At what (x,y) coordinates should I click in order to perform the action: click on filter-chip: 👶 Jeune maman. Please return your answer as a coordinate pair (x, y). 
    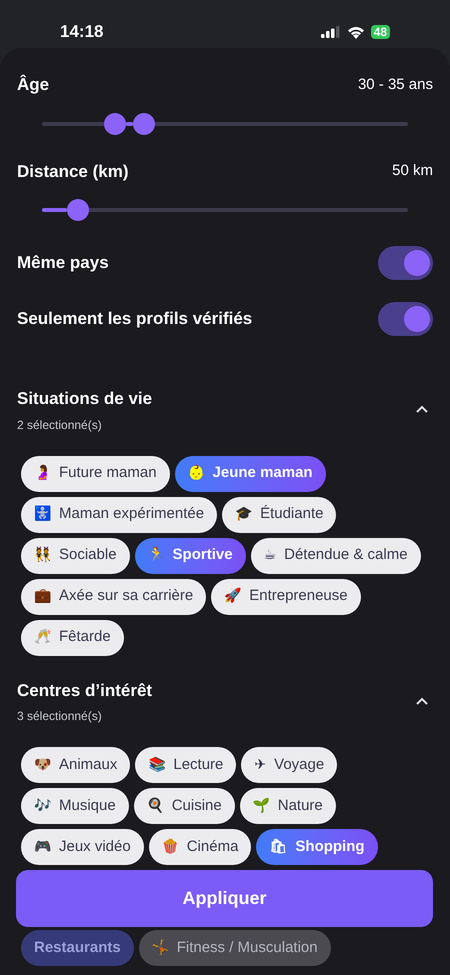
    Looking at the image, I should click on (250, 474).